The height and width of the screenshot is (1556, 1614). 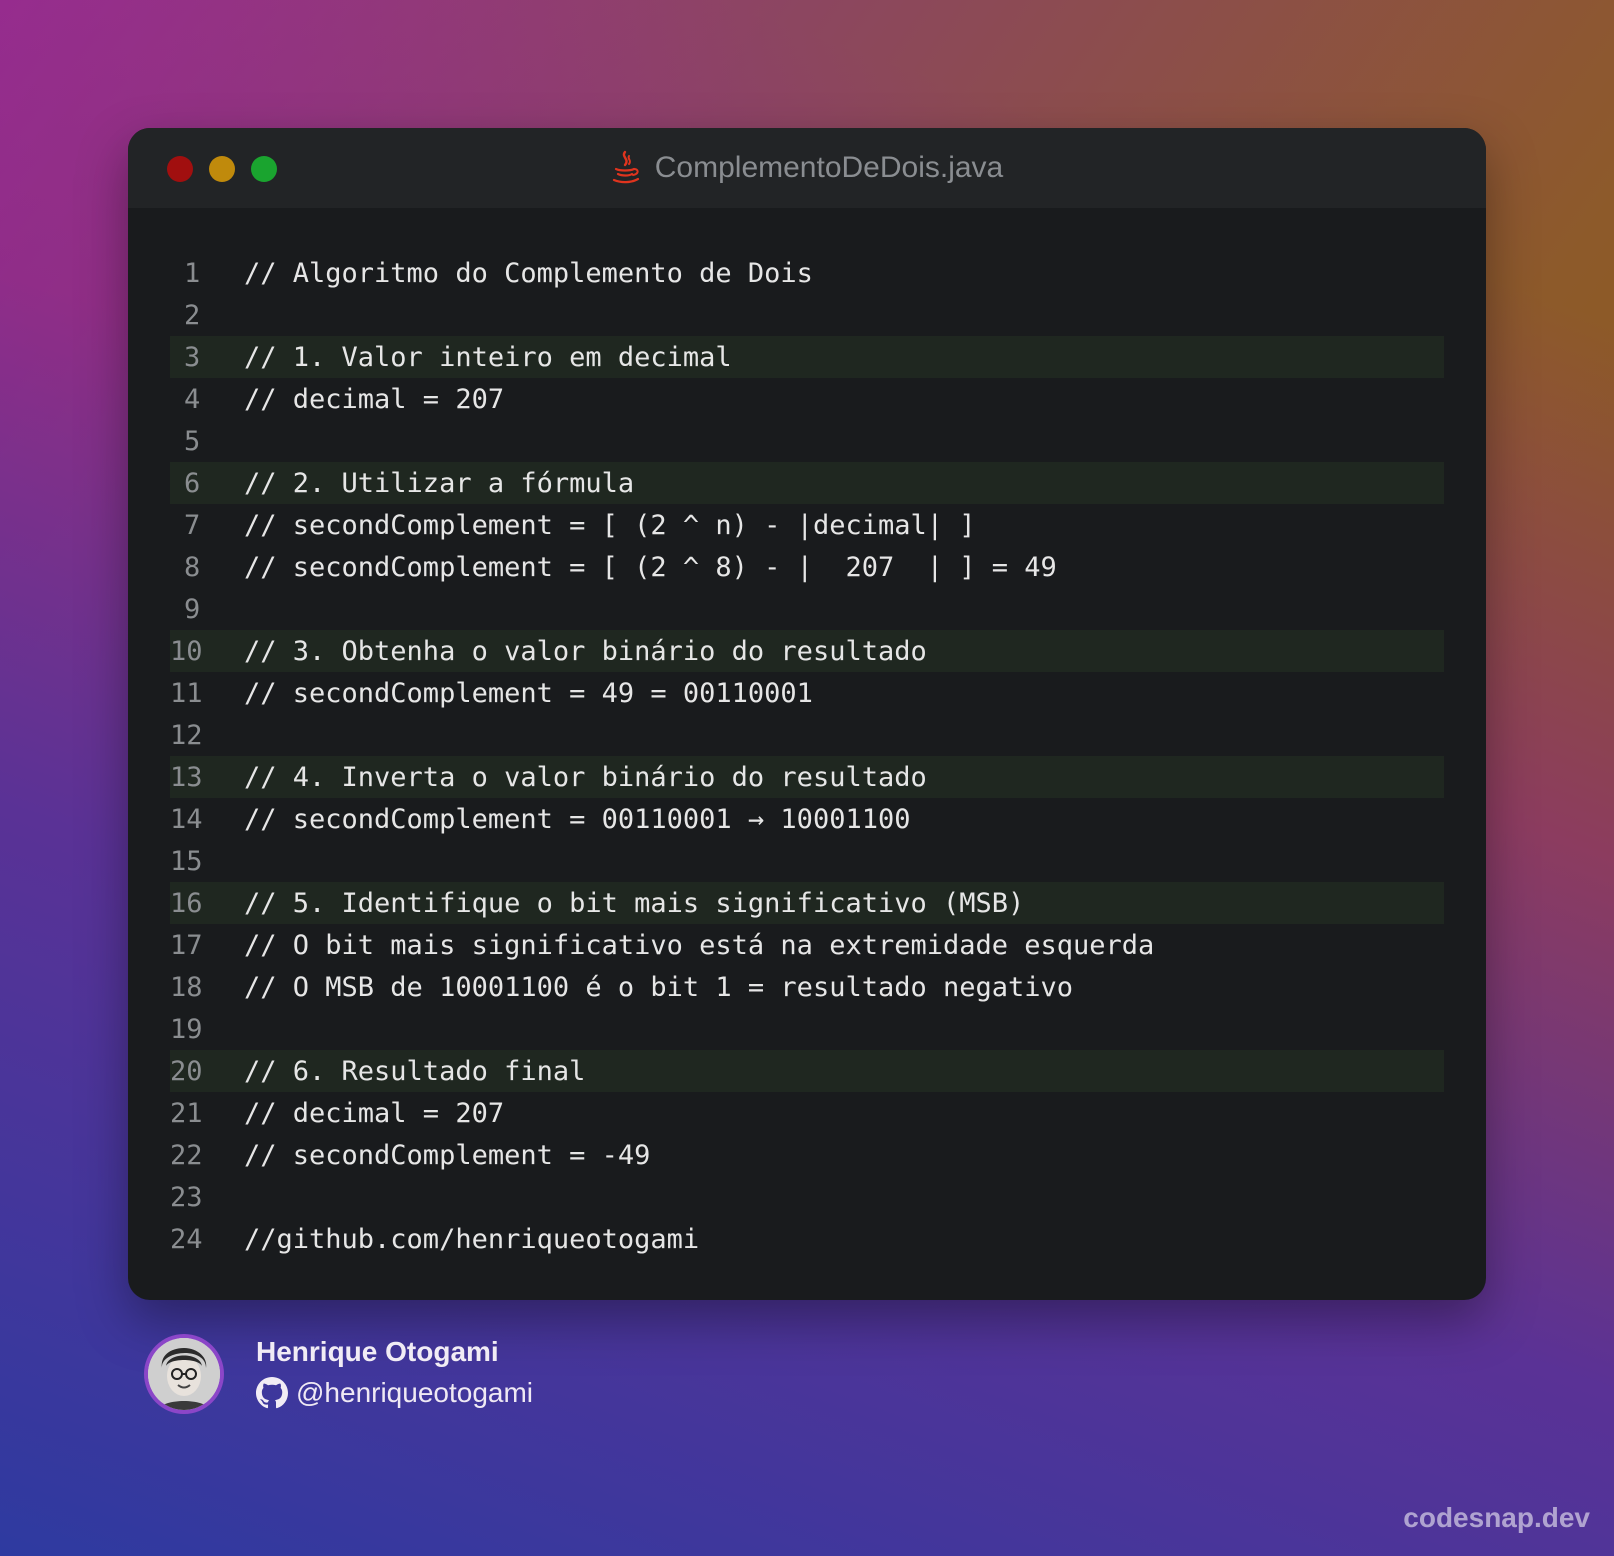 What do you see at coordinates (807, 1239) in the screenshot?
I see `code-line: 24 //github.com/henriqueotogami` at bounding box center [807, 1239].